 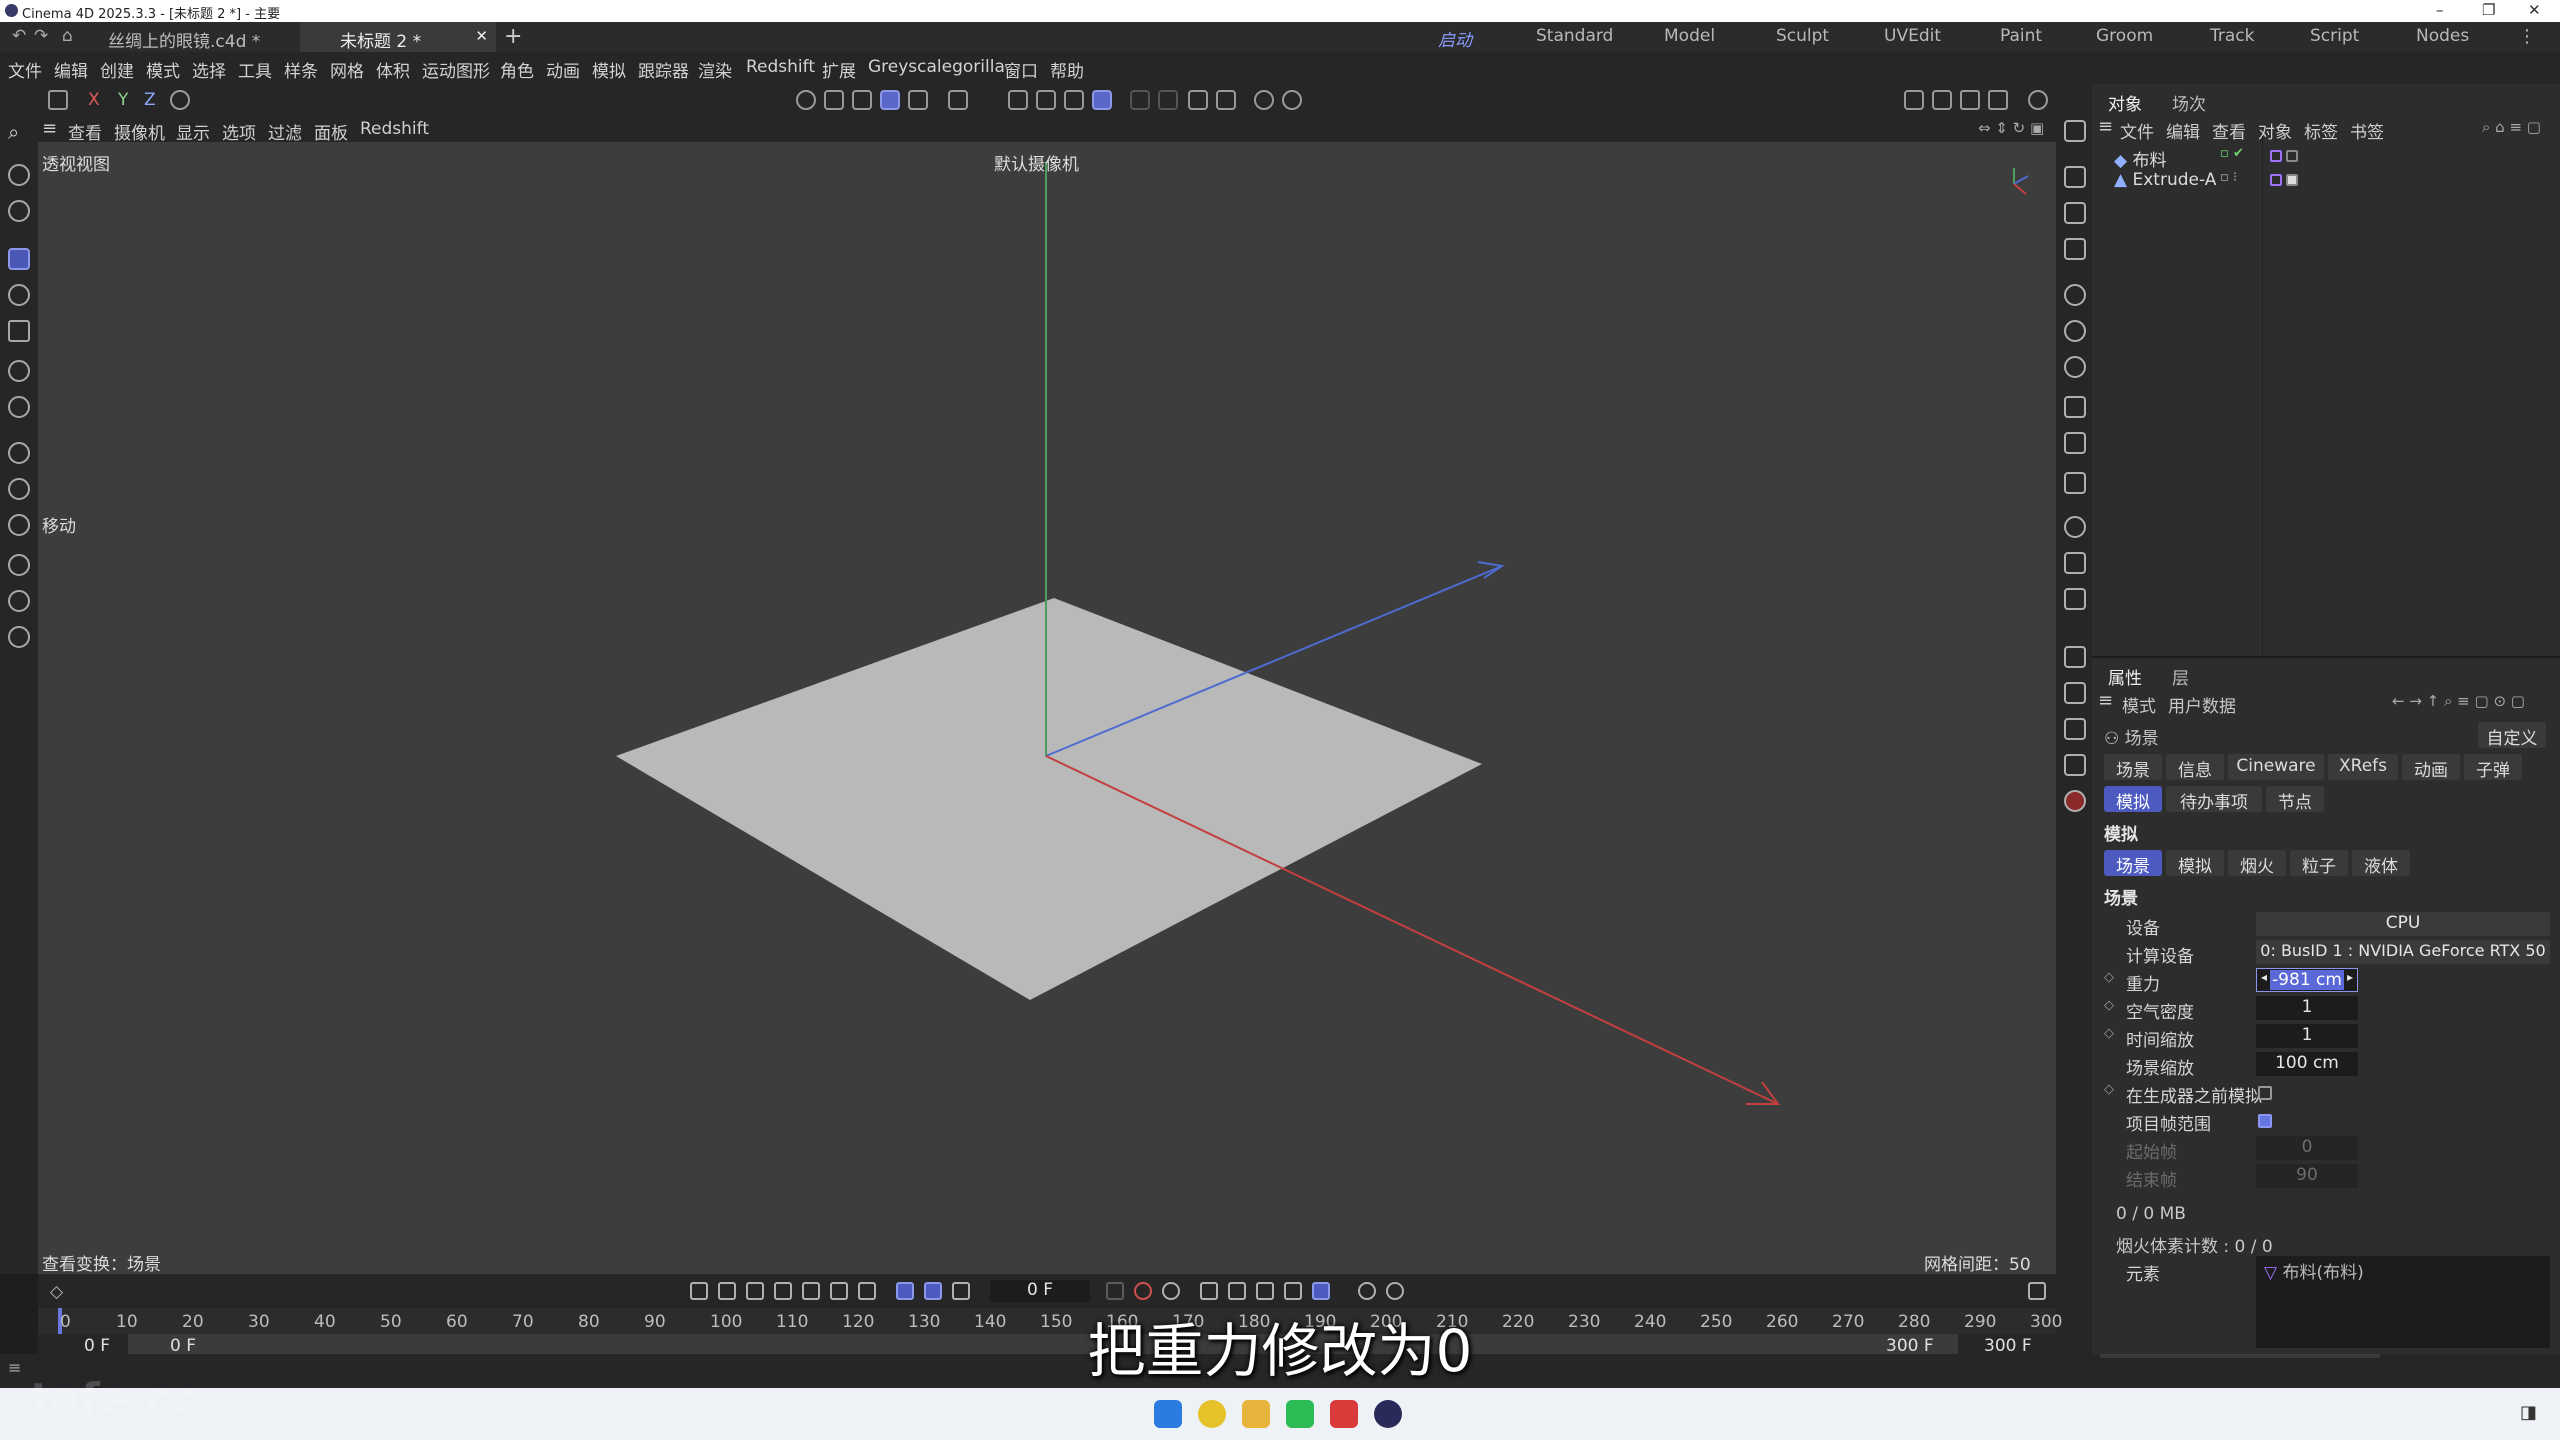 What do you see at coordinates (2075, 483) in the screenshot?
I see `environment-icon` at bounding box center [2075, 483].